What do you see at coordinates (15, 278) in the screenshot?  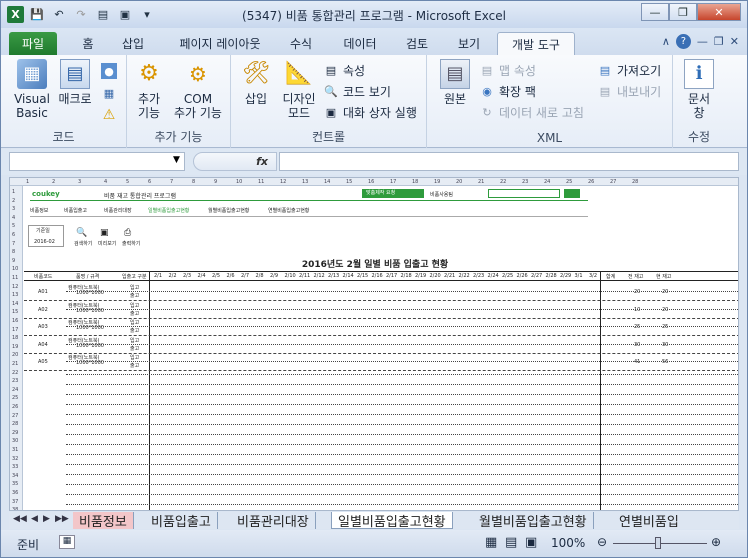 I see `row-header: 11` at bounding box center [15, 278].